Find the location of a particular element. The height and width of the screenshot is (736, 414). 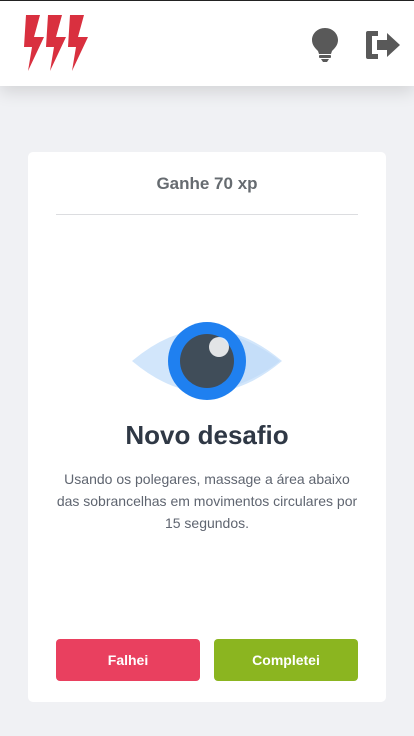

complete-button: Completei is located at coordinates (286, 660).